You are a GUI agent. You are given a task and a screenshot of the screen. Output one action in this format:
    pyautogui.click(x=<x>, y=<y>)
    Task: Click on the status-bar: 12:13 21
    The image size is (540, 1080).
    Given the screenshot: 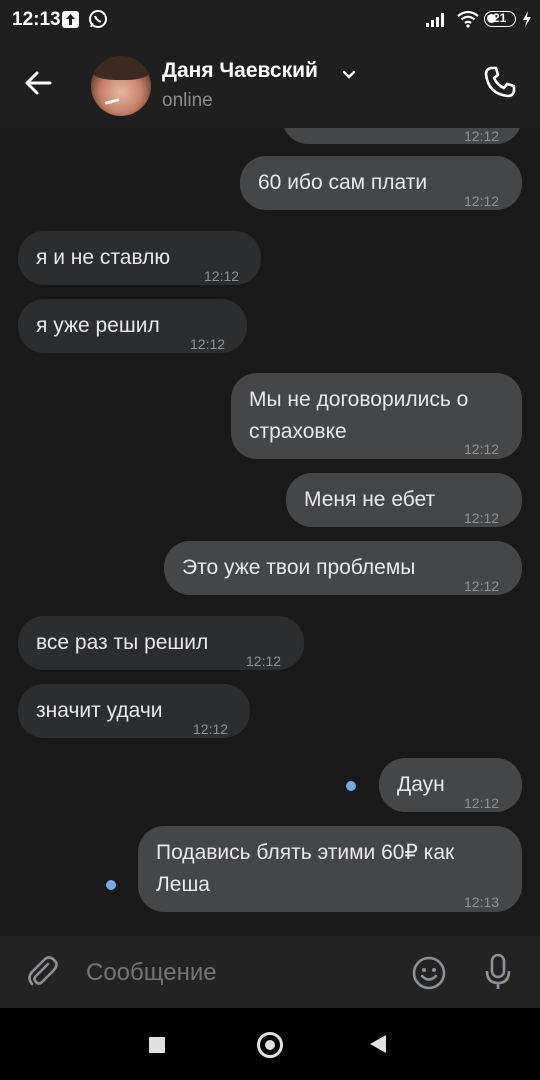 What is the action you would take?
    pyautogui.click(x=270, y=20)
    